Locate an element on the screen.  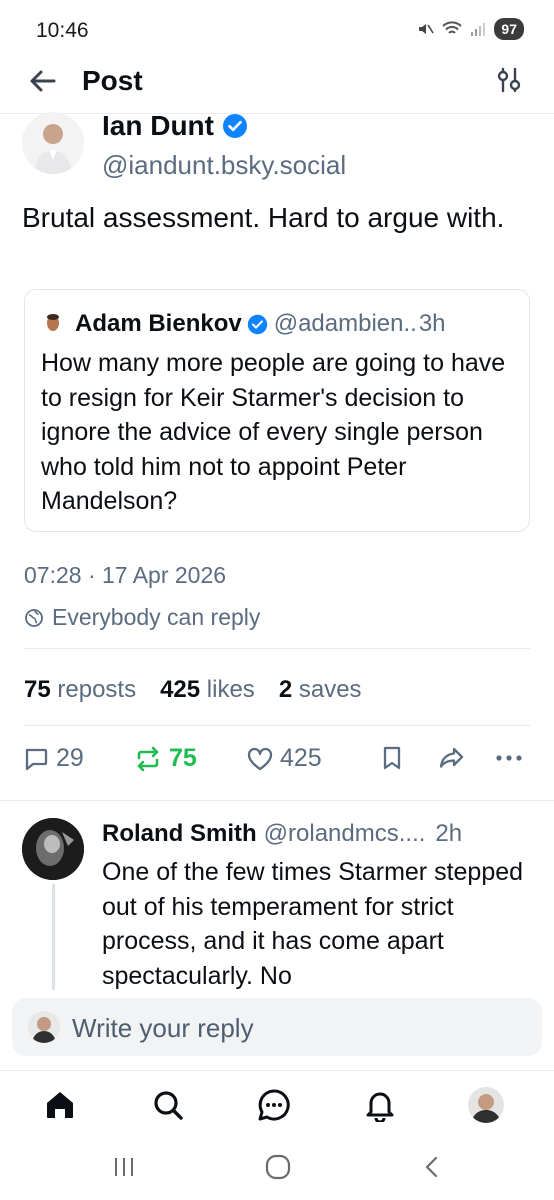
reply-permission: Everybody can reply is located at coordinates (142, 617).